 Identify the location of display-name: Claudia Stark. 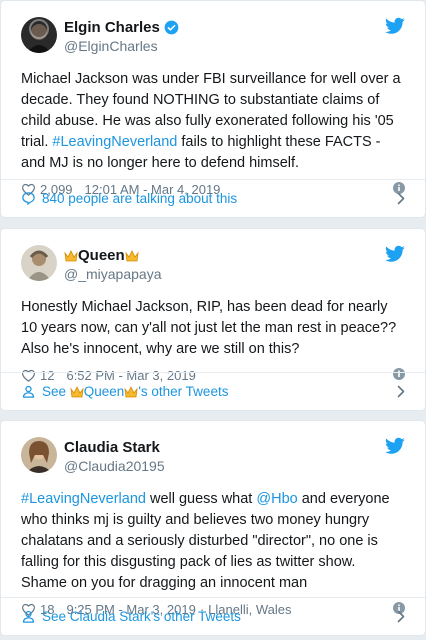
(114, 447).